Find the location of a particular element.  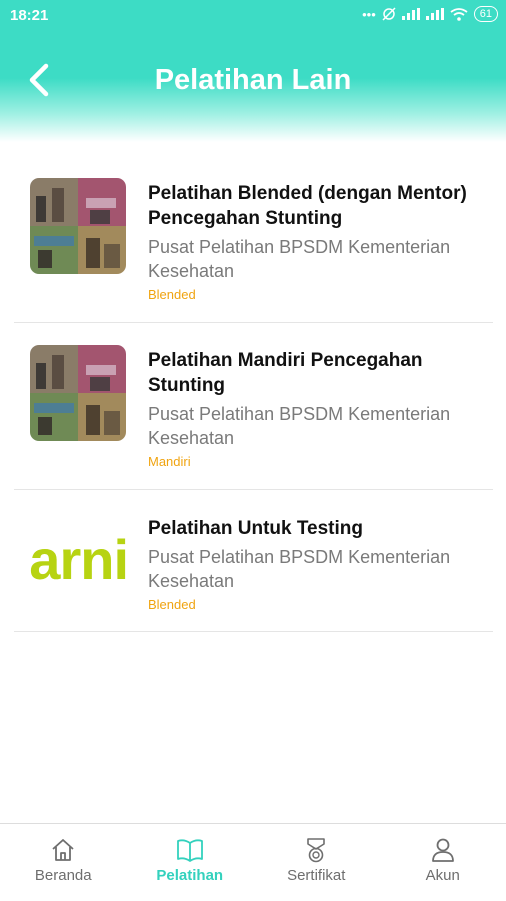

nav-pelatihan: Pelatihan is located at coordinates (190, 862).